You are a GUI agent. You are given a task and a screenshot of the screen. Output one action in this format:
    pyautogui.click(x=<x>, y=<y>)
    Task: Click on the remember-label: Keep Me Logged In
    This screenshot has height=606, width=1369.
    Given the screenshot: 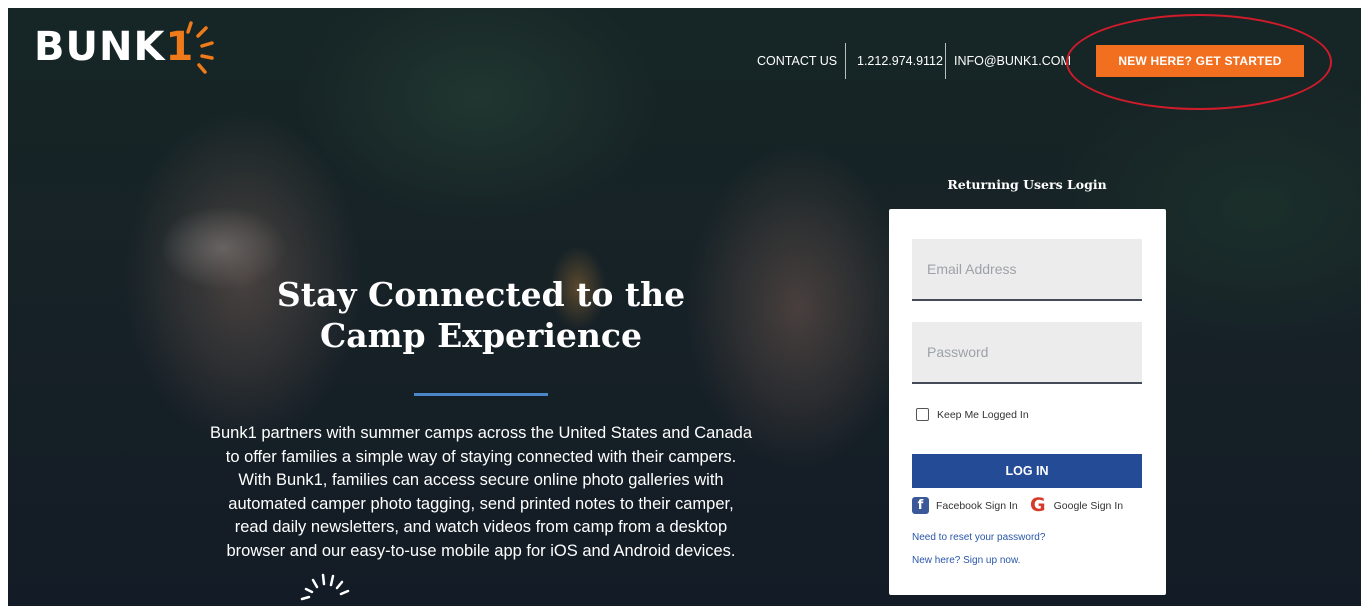 What is the action you would take?
    pyautogui.click(x=983, y=414)
    